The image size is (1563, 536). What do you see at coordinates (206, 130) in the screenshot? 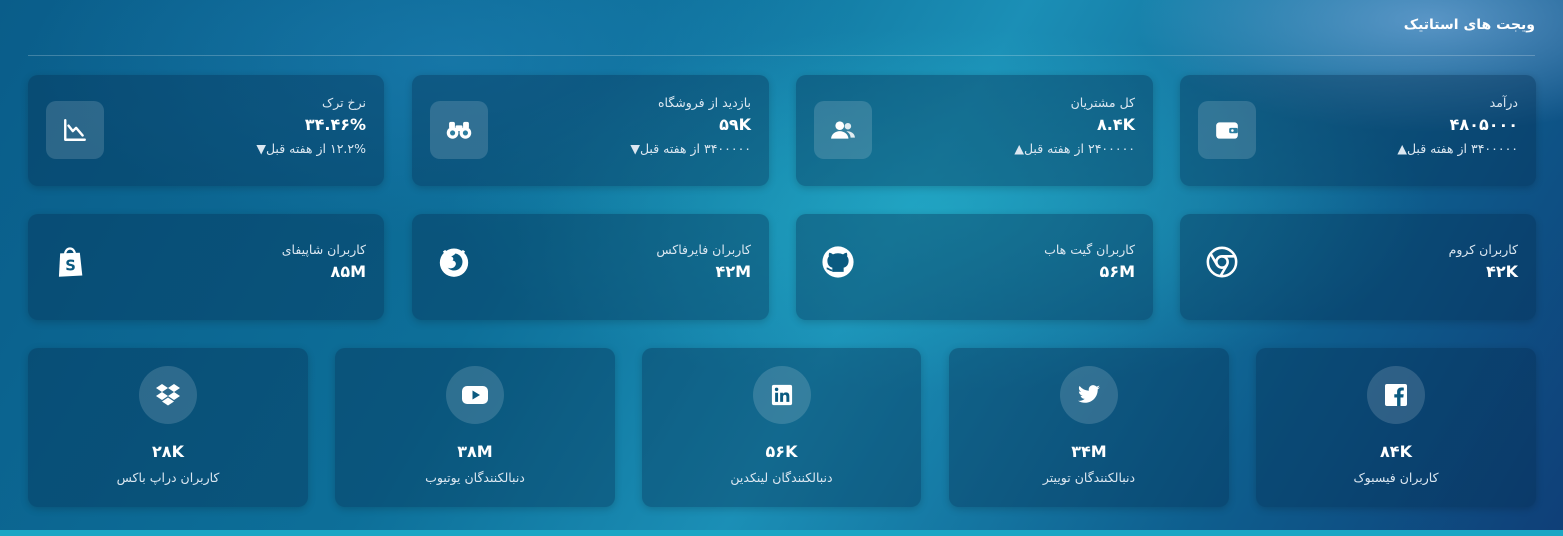
I see `stat-card-bounce-rate: نرخ ترک ۳۴.۴۶% ۱۲.۲% از هفته قبل▼` at bounding box center [206, 130].